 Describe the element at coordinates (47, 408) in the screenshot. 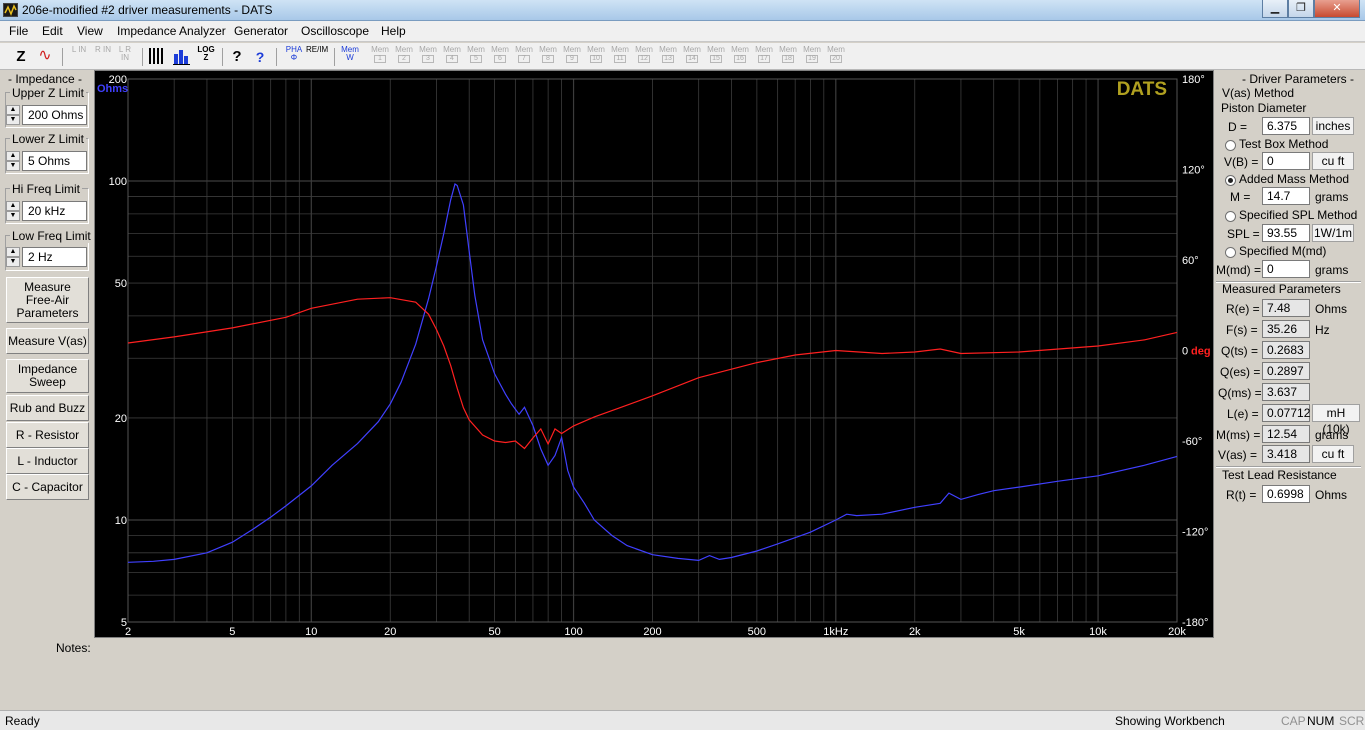

I see `rub-and-buzz-button: Rub and Buzz` at that location.